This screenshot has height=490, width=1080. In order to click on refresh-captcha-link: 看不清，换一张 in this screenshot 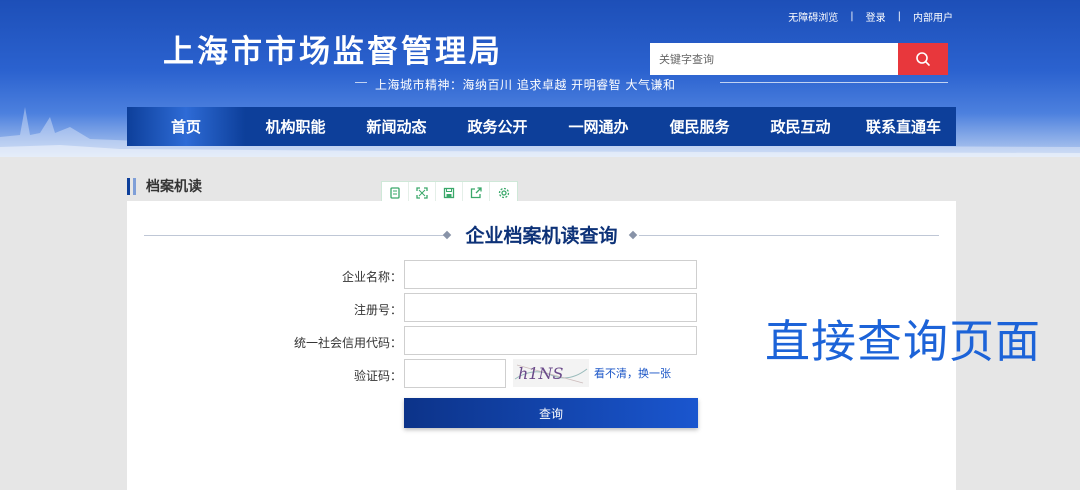, I will do `click(632, 373)`.